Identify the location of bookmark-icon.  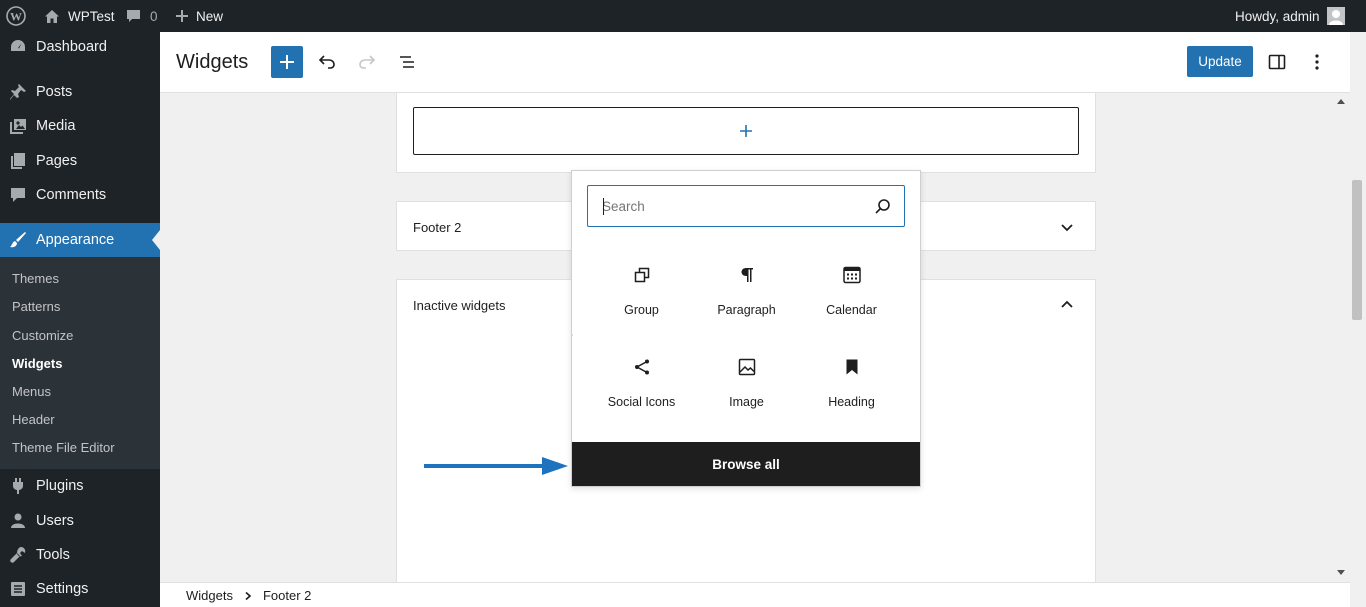
(852, 367).